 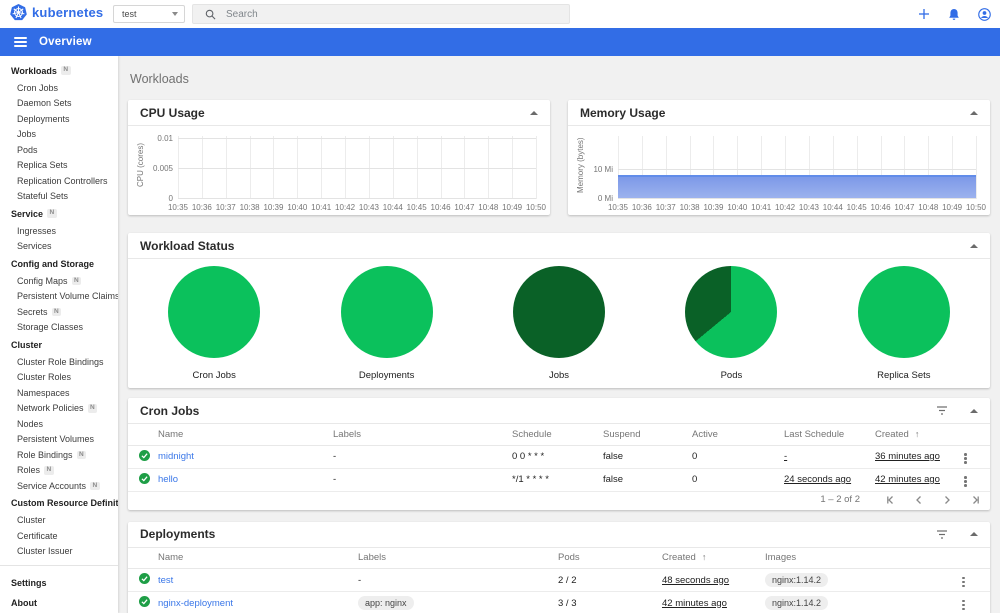 What do you see at coordinates (59, 565) in the screenshot?
I see `sidebar-item` at bounding box center [59, 565].